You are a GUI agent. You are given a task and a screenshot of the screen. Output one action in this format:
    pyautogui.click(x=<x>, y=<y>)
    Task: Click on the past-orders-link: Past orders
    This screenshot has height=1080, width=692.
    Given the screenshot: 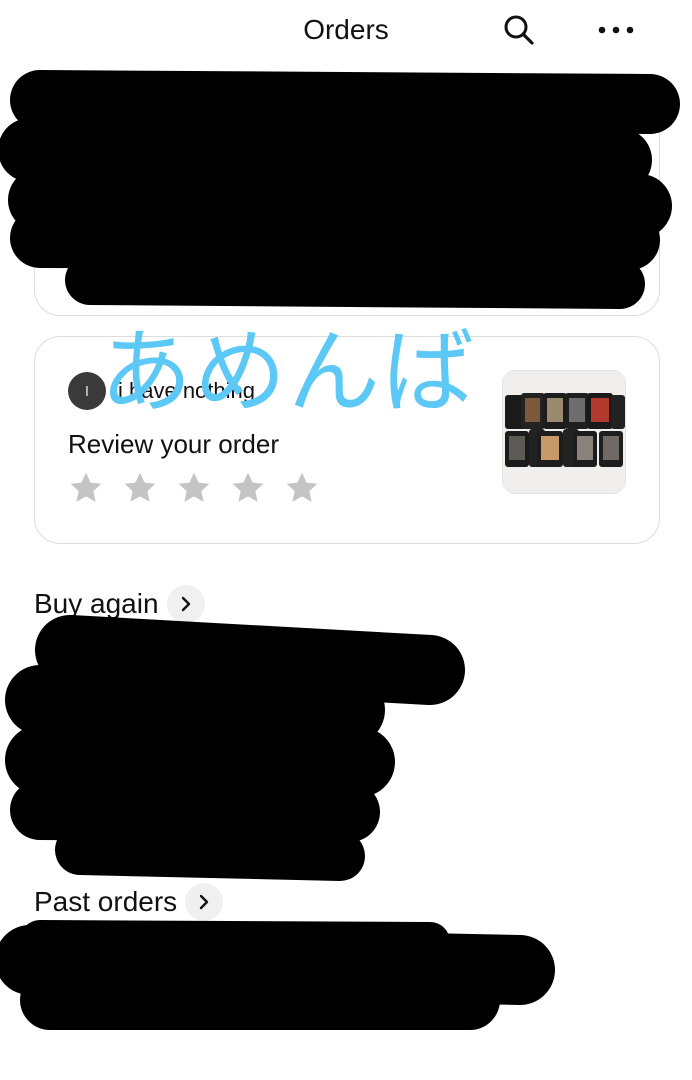 What is the action you would take?
    pyautogui.click(x=129, y=902)
    